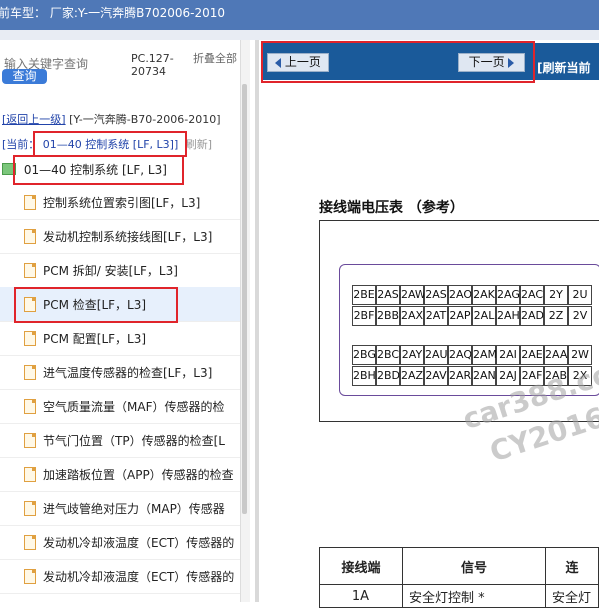 This screenshot has height=608, width=599. Describe the element at coordinates (484, 295) in the screenshot. I see `connector-pin: 2AK` at that location.